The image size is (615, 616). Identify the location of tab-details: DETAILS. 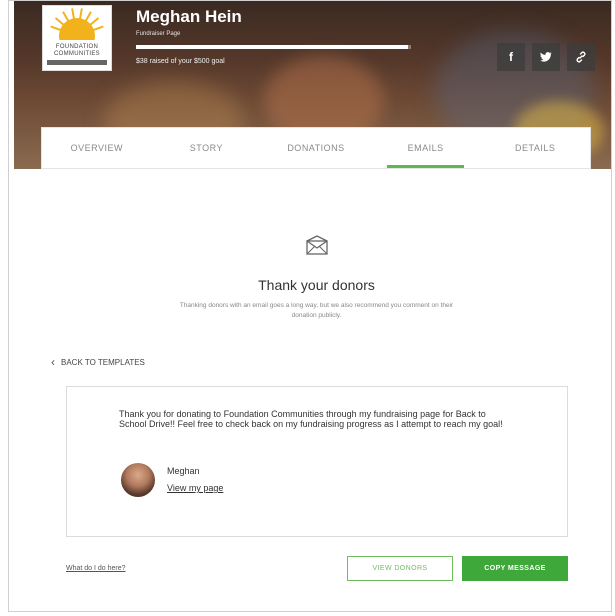
(535, 148).